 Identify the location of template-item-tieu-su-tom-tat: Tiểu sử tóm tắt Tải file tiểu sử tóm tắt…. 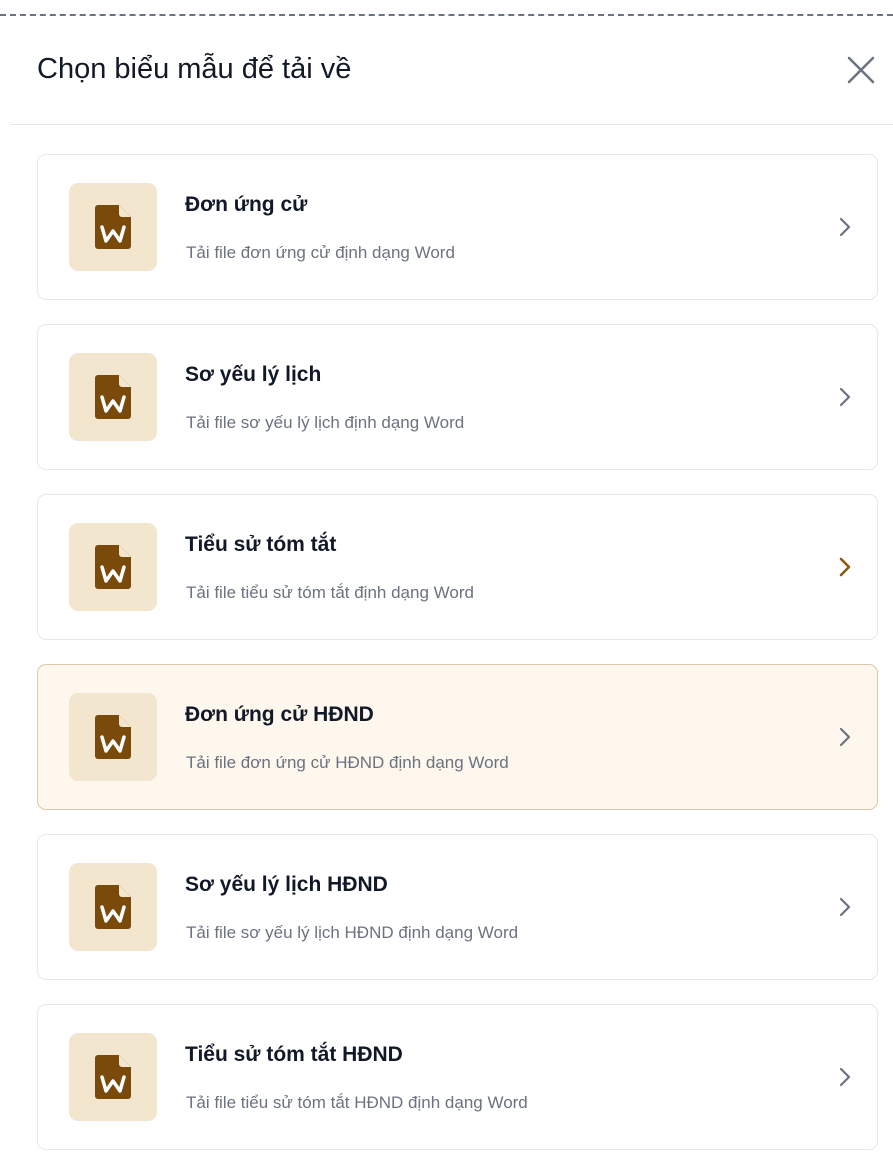
(457, 567).